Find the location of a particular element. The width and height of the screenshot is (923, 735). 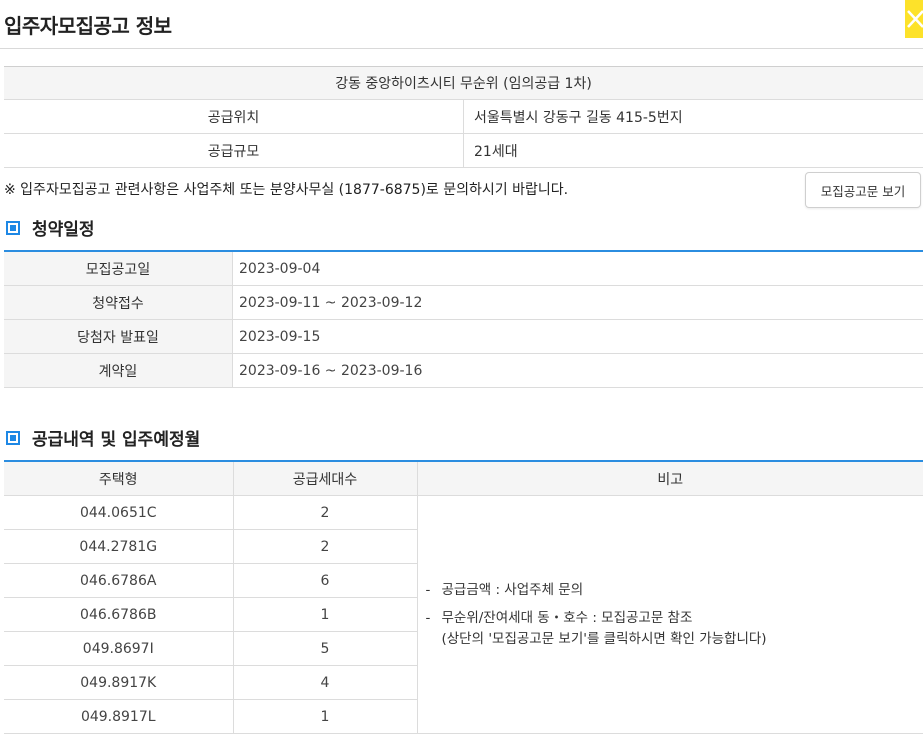

schedule-value: 2023-09-11 ~ 2023-09-12 is located at coordinates (577, 302).